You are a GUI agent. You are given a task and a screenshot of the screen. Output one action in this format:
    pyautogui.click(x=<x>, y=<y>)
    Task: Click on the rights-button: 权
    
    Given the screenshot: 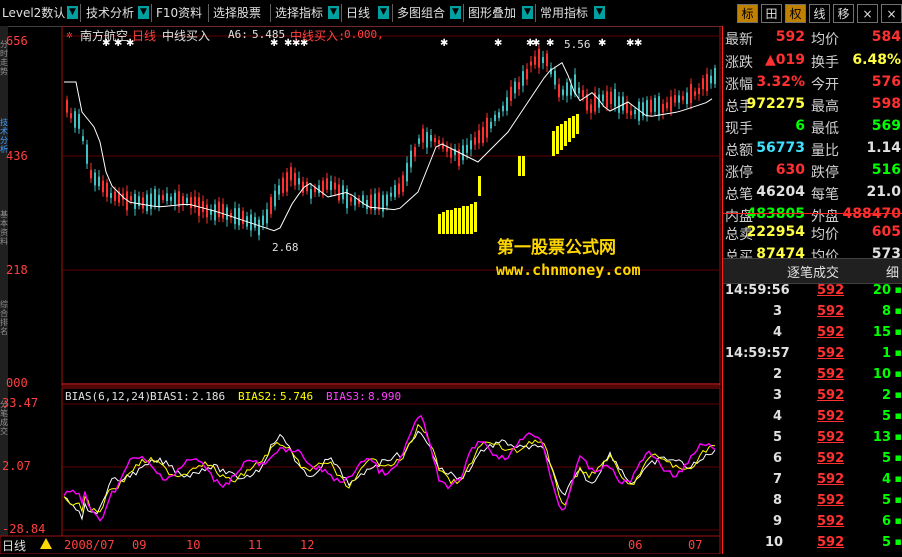 What is the action you would take?
    pyautogui.click(x=795, y=13)
    